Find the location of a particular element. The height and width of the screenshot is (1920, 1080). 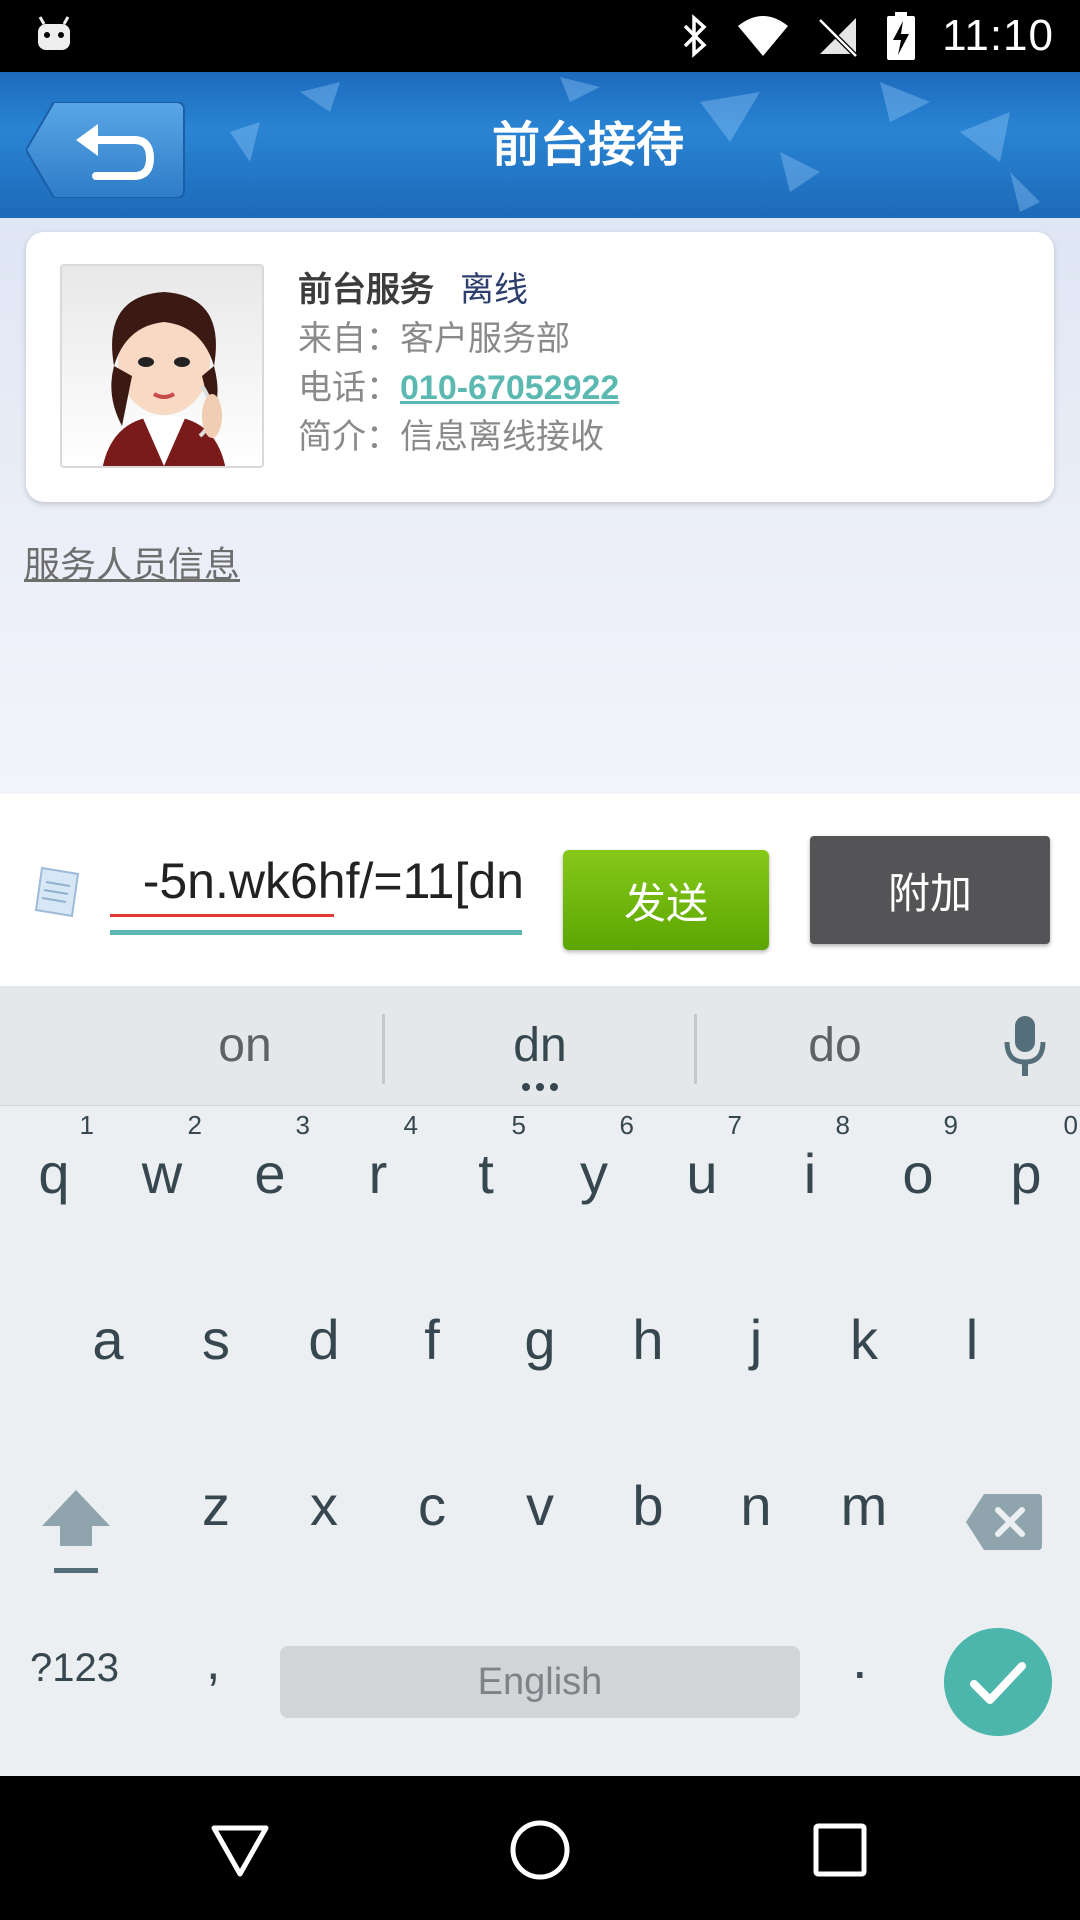

key-number: 5 is located at coordinates (518, 1125).